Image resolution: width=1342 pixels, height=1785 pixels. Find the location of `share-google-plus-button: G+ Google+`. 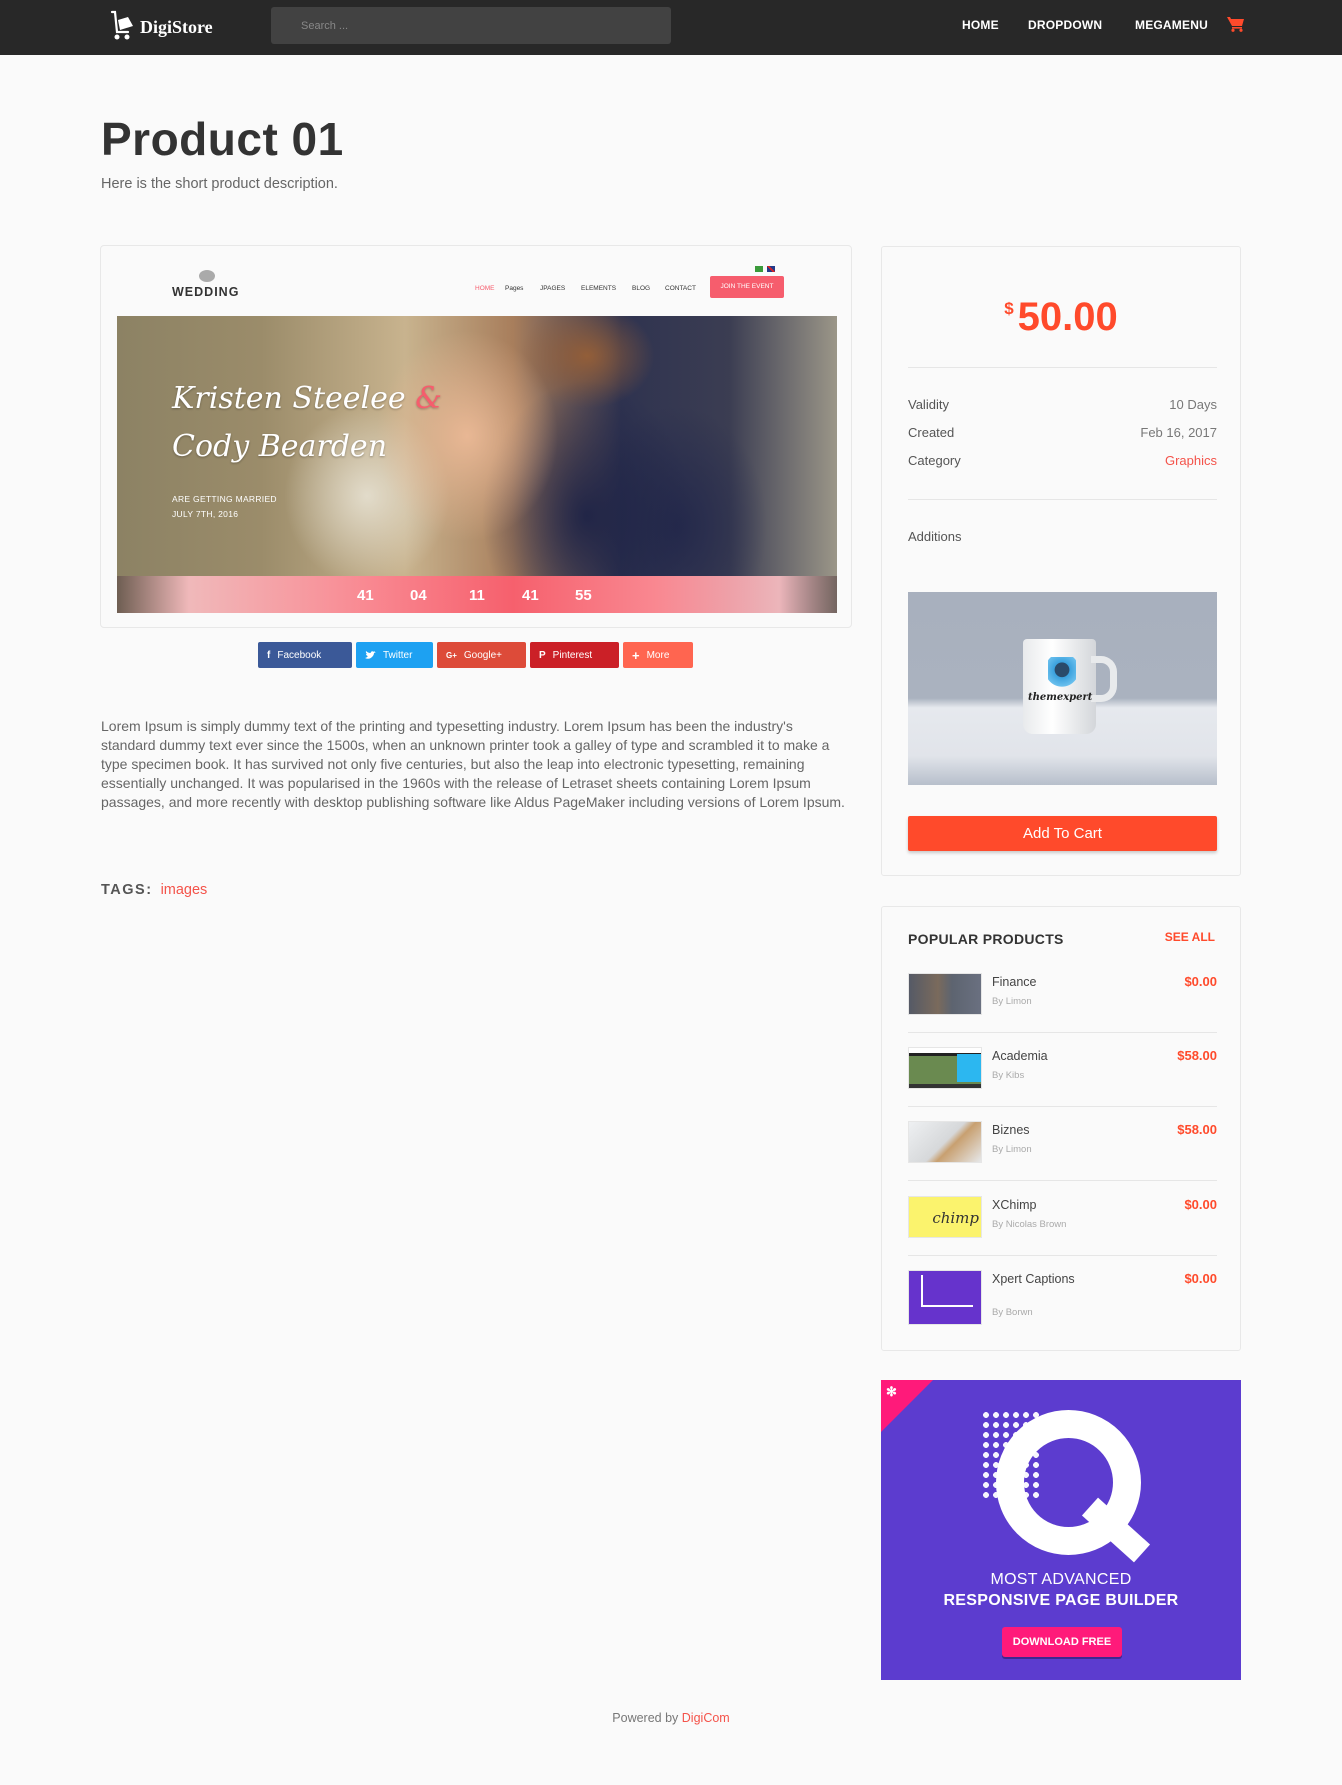

share-google-plus-button: G+ Google+ is located at coordinates (481, 655).